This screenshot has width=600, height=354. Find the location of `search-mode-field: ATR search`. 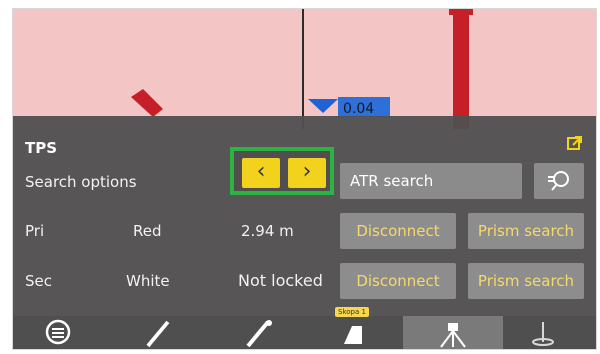

search-mode-field: ATR search is located at coordinates (431, 181).